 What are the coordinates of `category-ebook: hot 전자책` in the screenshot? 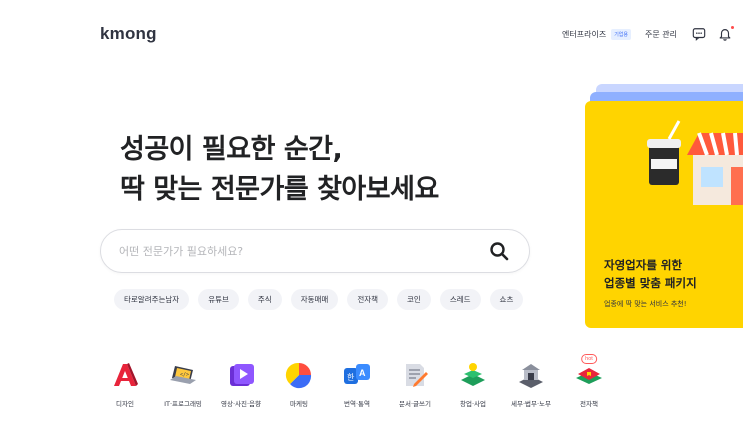 It's located at (589, 381).